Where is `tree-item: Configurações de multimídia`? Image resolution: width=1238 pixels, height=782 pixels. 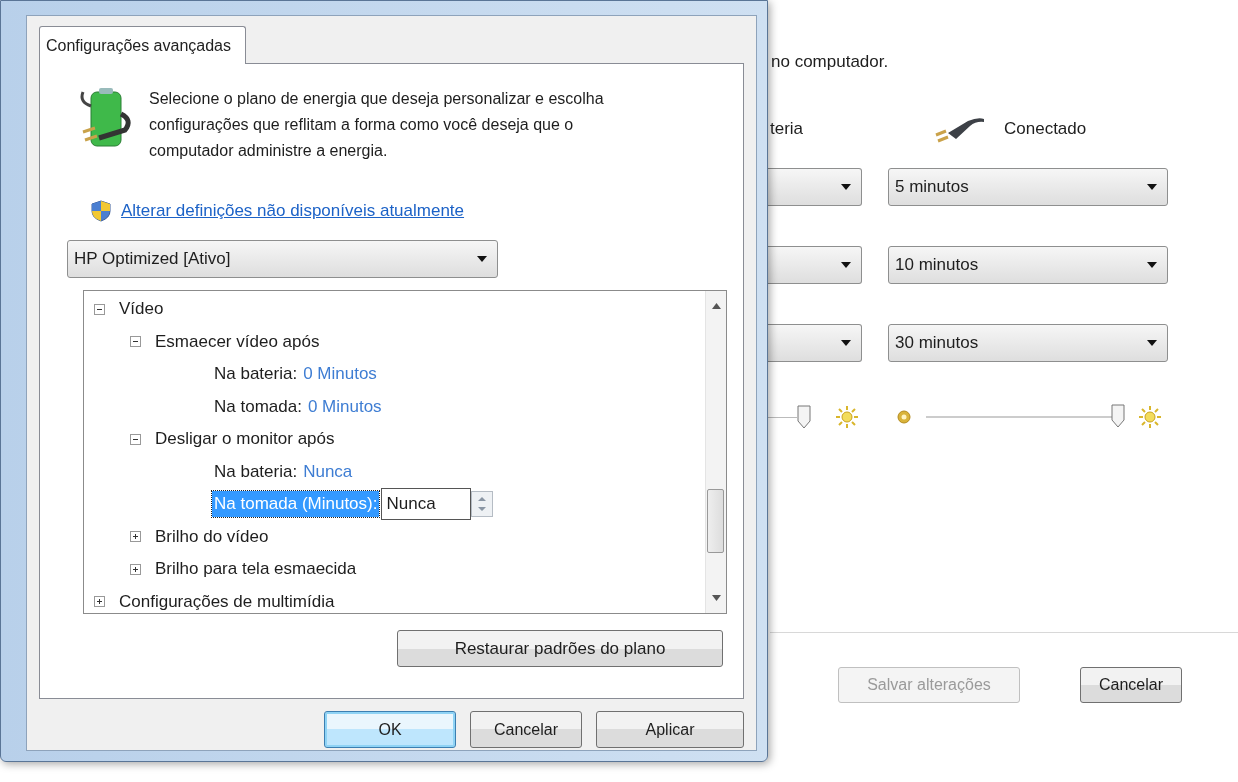 tree-item: Configurações de multimídia is located at coordinates (227, 600).